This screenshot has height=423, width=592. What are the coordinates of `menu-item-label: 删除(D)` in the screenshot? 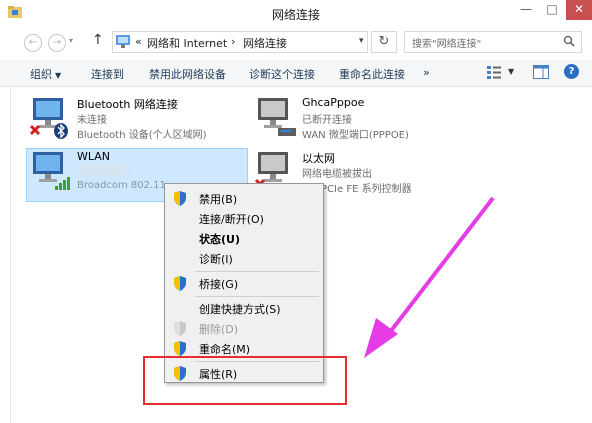 It's located at (219, 329).